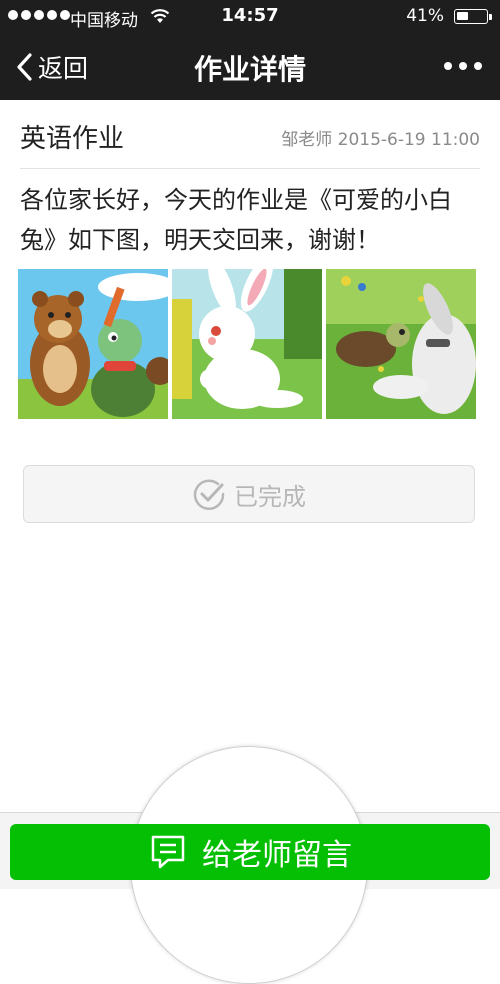  I want to click on completed-label: 已完成, so click(270, 496).